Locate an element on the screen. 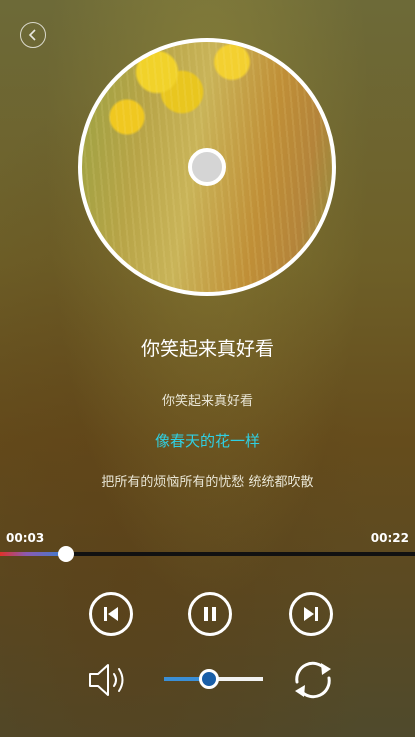 This screenshot has width=415, height=737. pause-icon is located at coordinates (210, 614).